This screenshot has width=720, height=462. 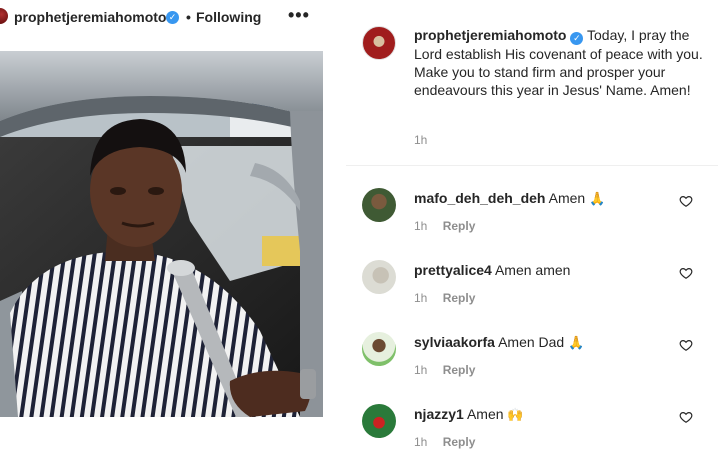 What do you see at coordinates (515, 414) in the screenshot?
I see `comment-emoji: 🙌` at bounding box center [515, 414].